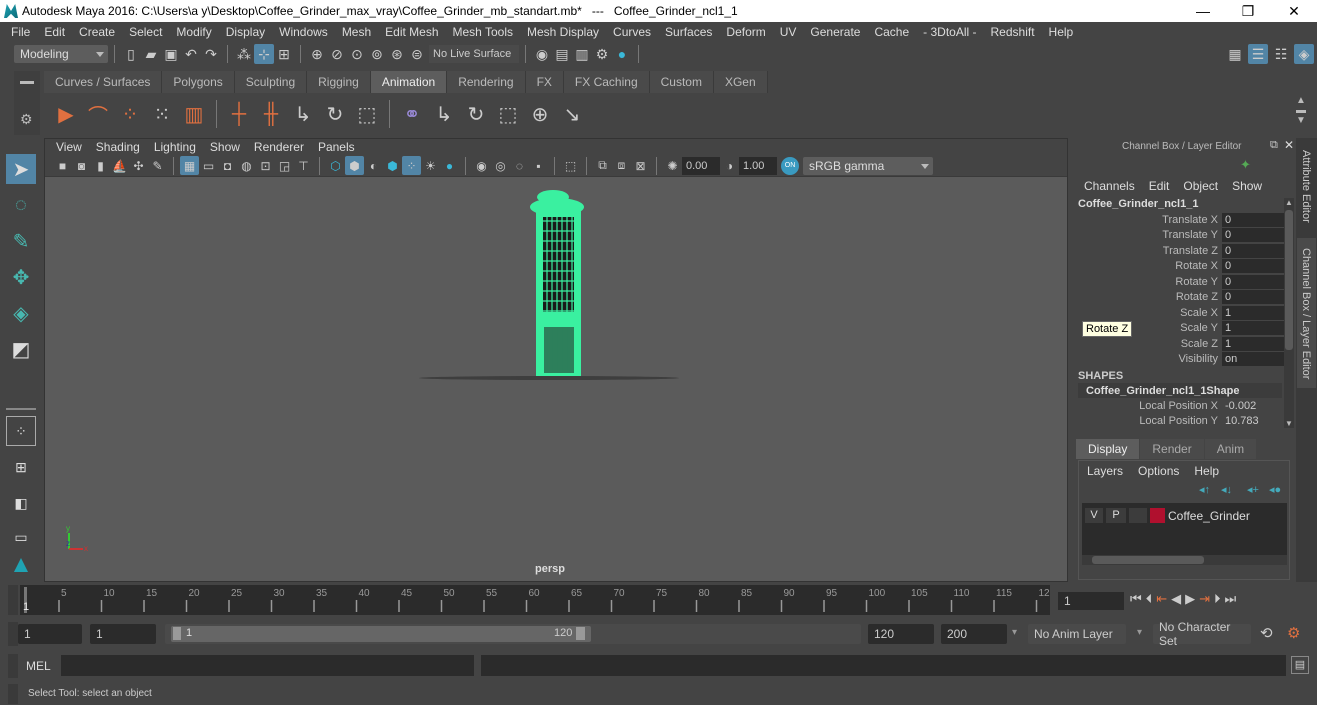 This screenshot has height=705, width=1317. What do you see at coordinates (449, 165) in the screenshot?
I see `shadows-icon: ●` at bounding box center [449, 165].